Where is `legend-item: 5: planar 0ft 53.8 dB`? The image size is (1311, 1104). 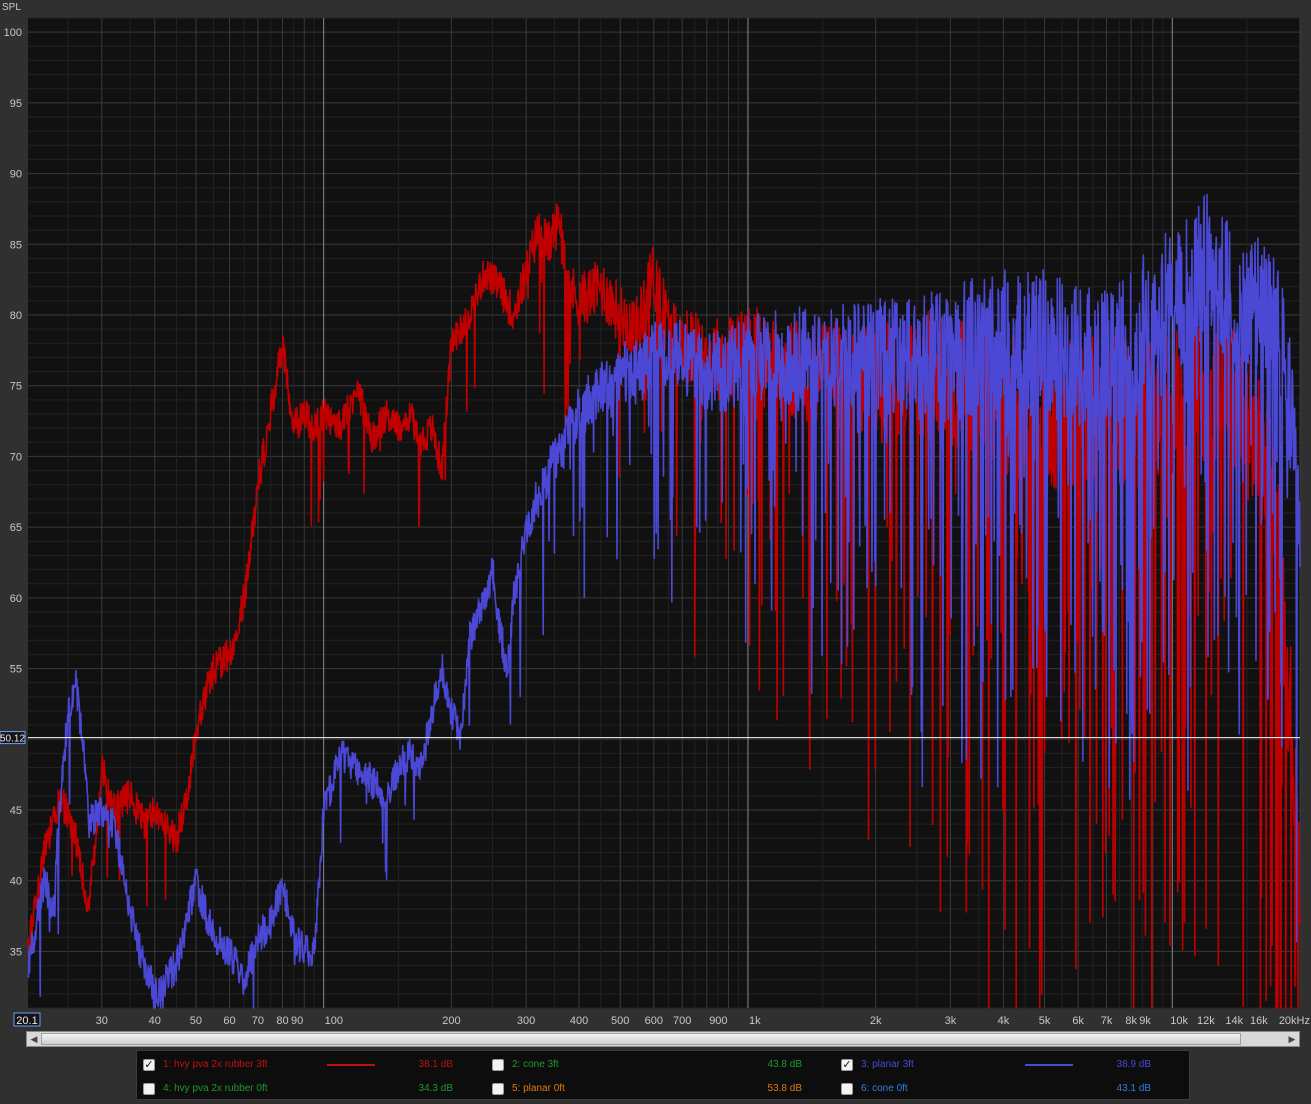 legend-item: 5: planar 0ft 53.8 dB is located at coordinates (660, 1089).